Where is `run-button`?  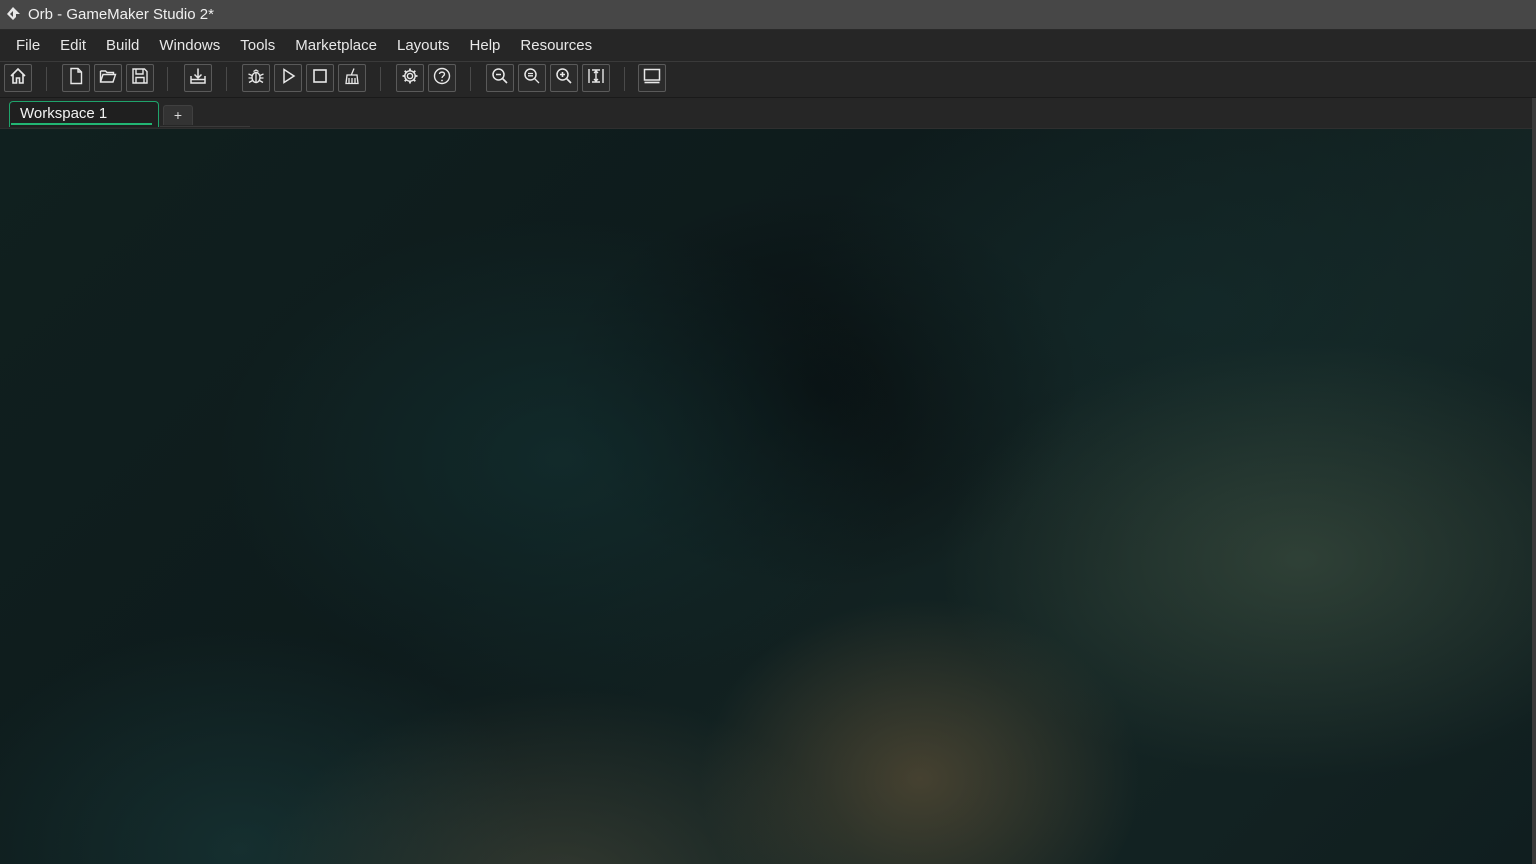
run-button is located at coordinates (288, 78).